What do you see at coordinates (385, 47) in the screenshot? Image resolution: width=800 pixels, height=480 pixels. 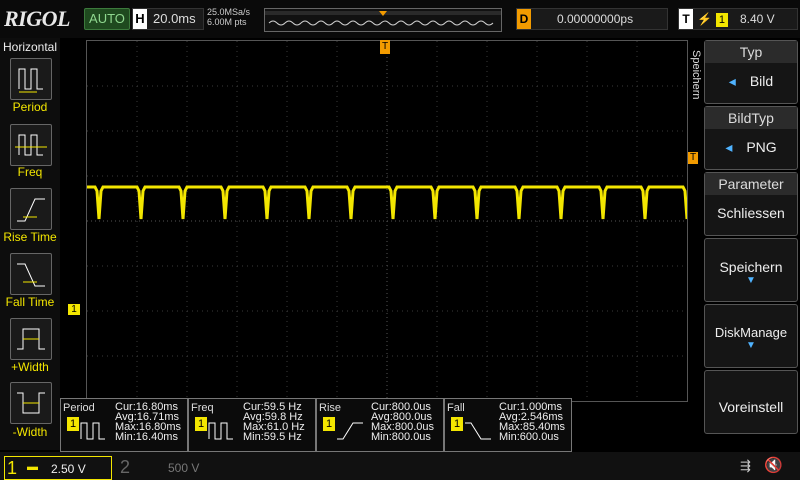 I see `trigger-position-marker: T` at bounding box center [385, 47].